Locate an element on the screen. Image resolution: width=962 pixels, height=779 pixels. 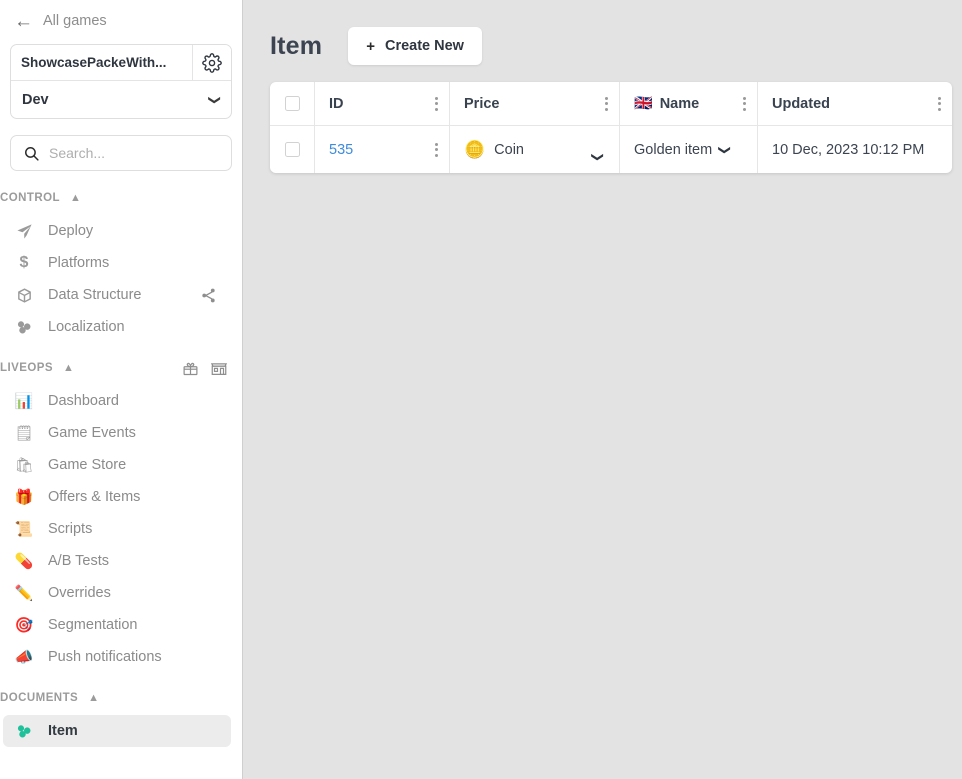
molecule-icon-teal is located at coordinates (24, 731).